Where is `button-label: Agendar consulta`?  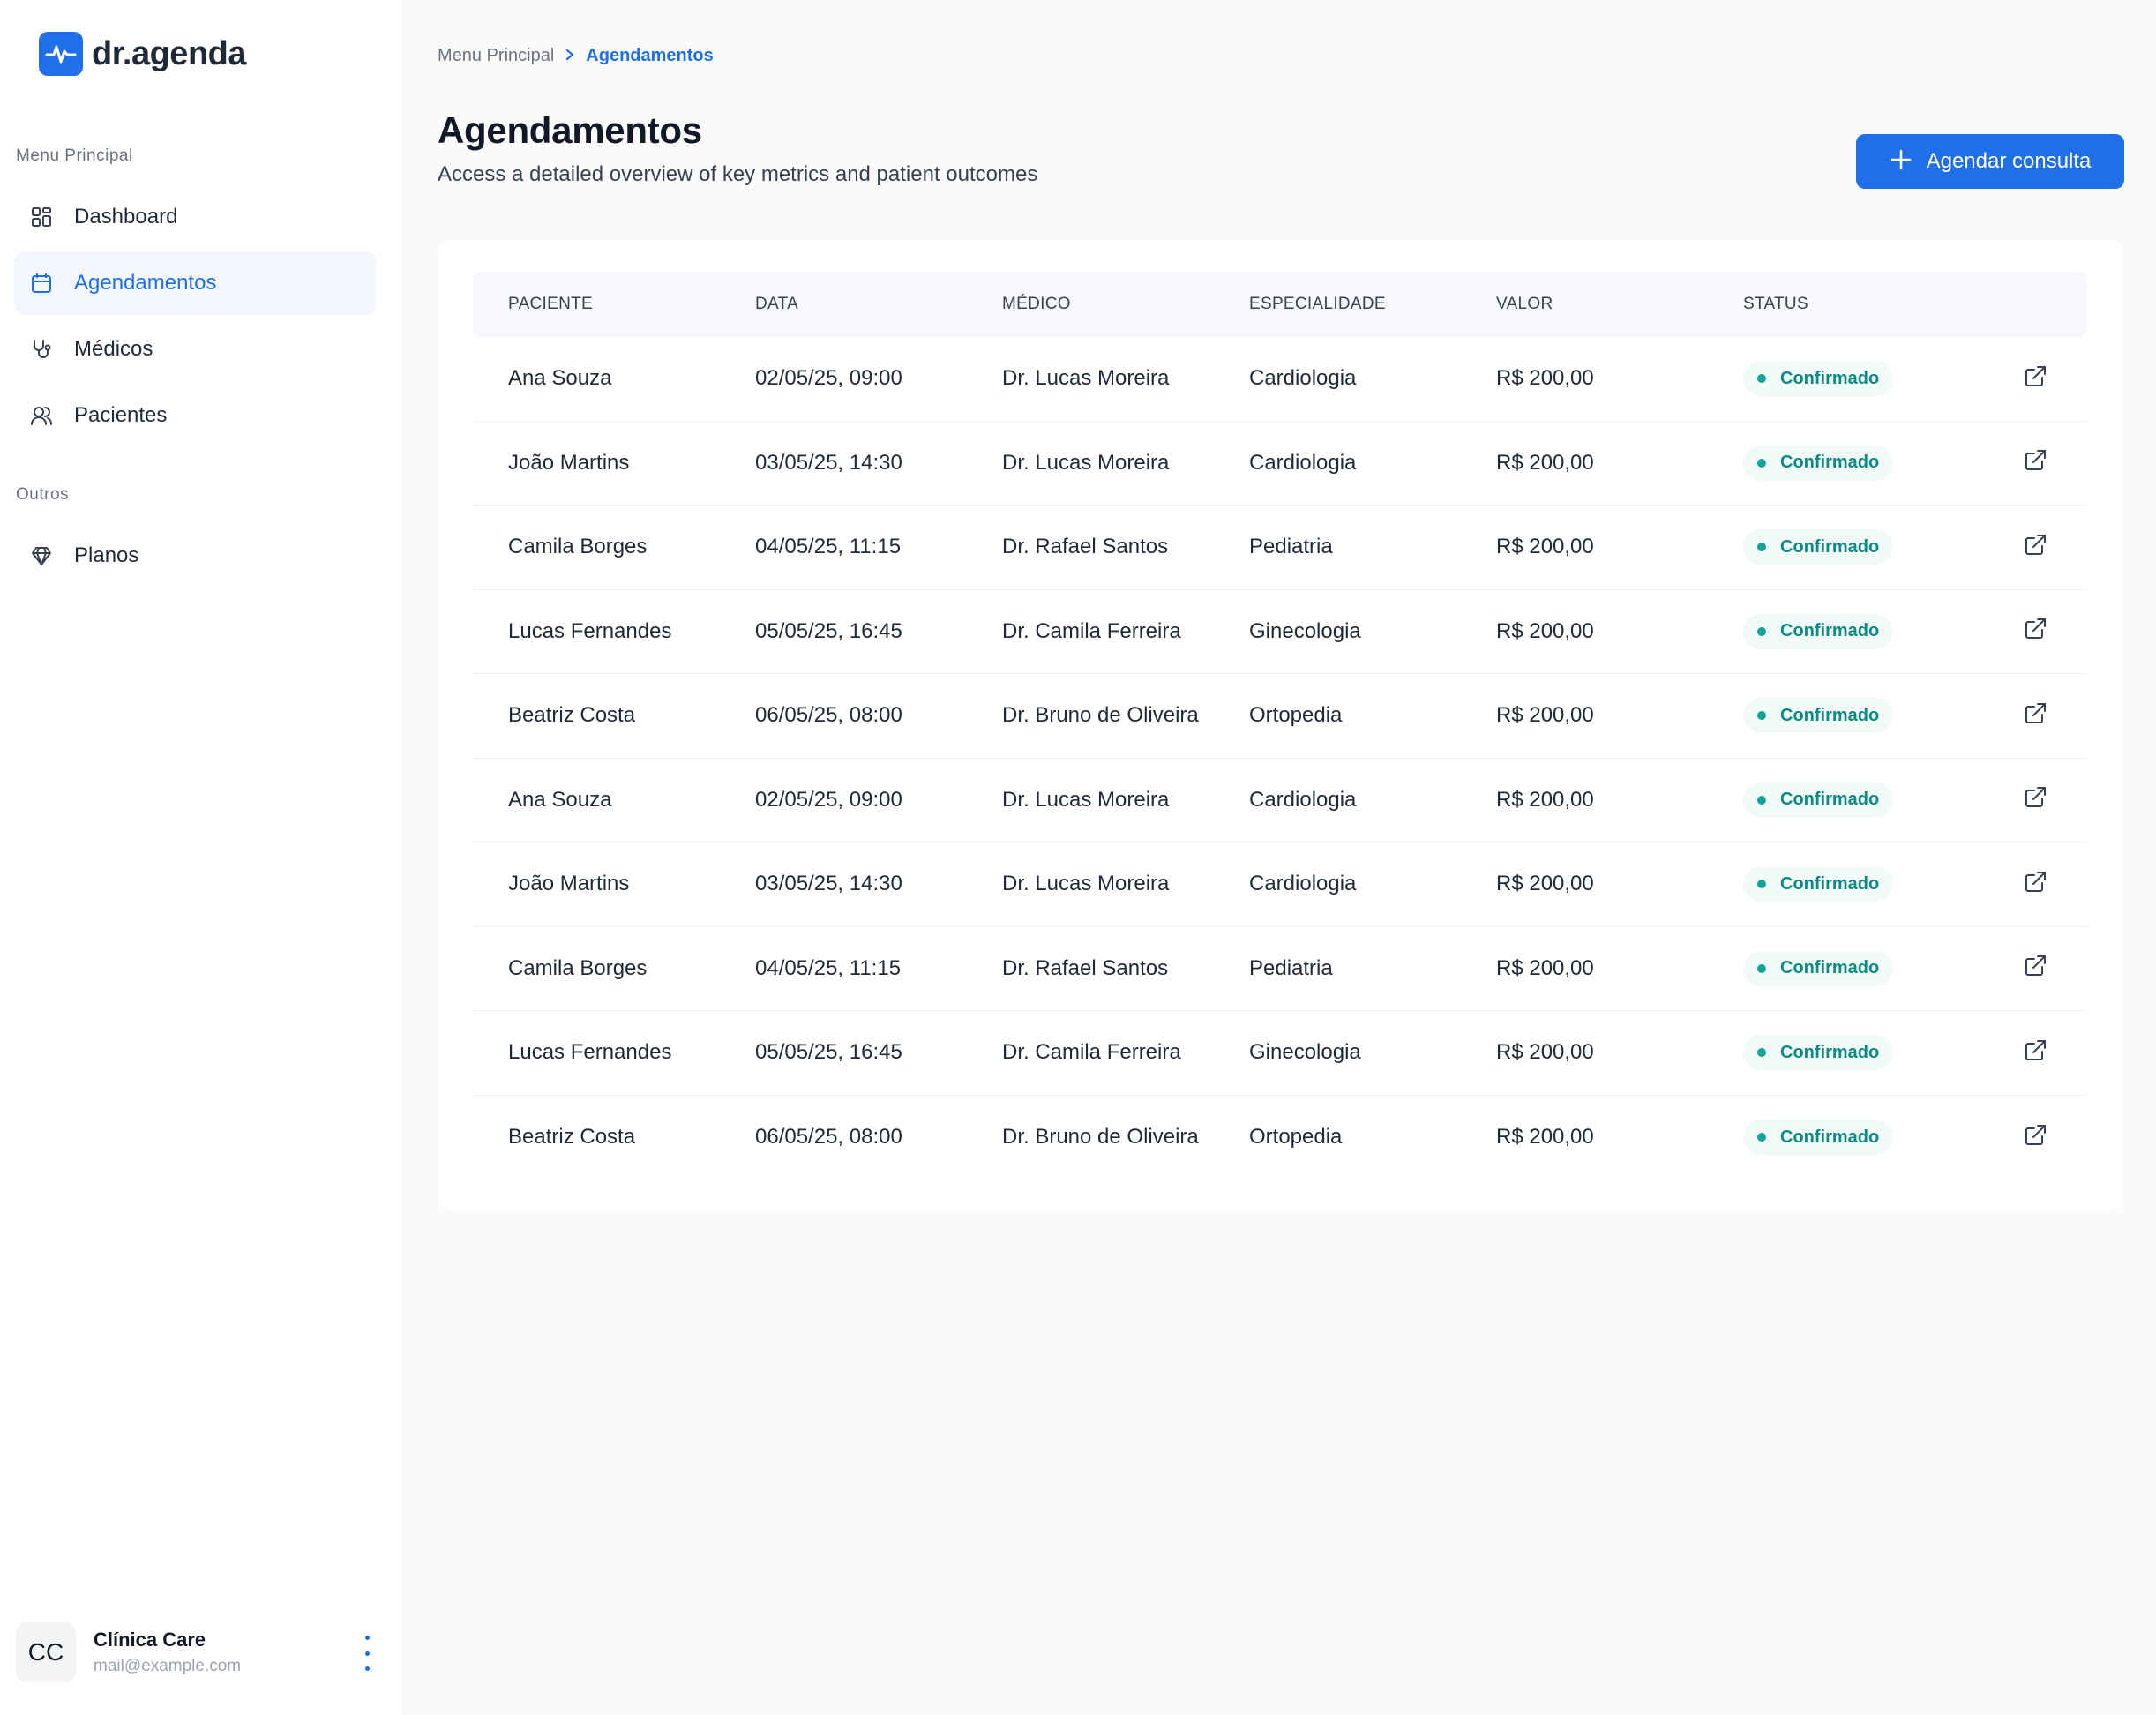 button-label: Agendar consulta is located at coordinates (2009, 161).